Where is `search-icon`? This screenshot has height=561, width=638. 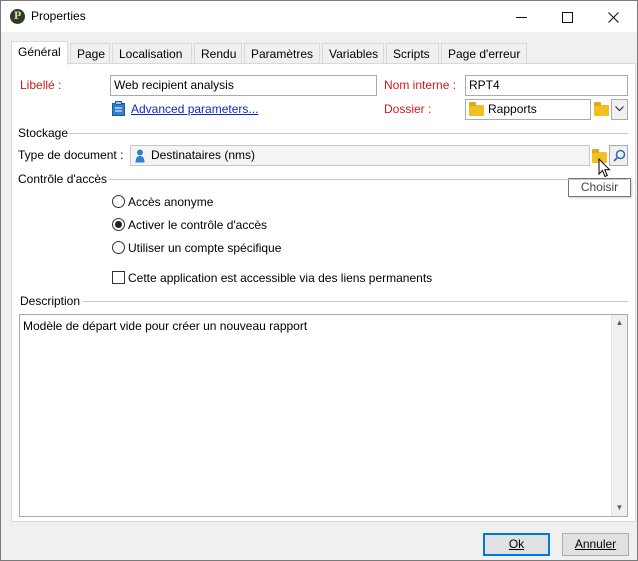
search-icon is located at coordinates (619, 155).